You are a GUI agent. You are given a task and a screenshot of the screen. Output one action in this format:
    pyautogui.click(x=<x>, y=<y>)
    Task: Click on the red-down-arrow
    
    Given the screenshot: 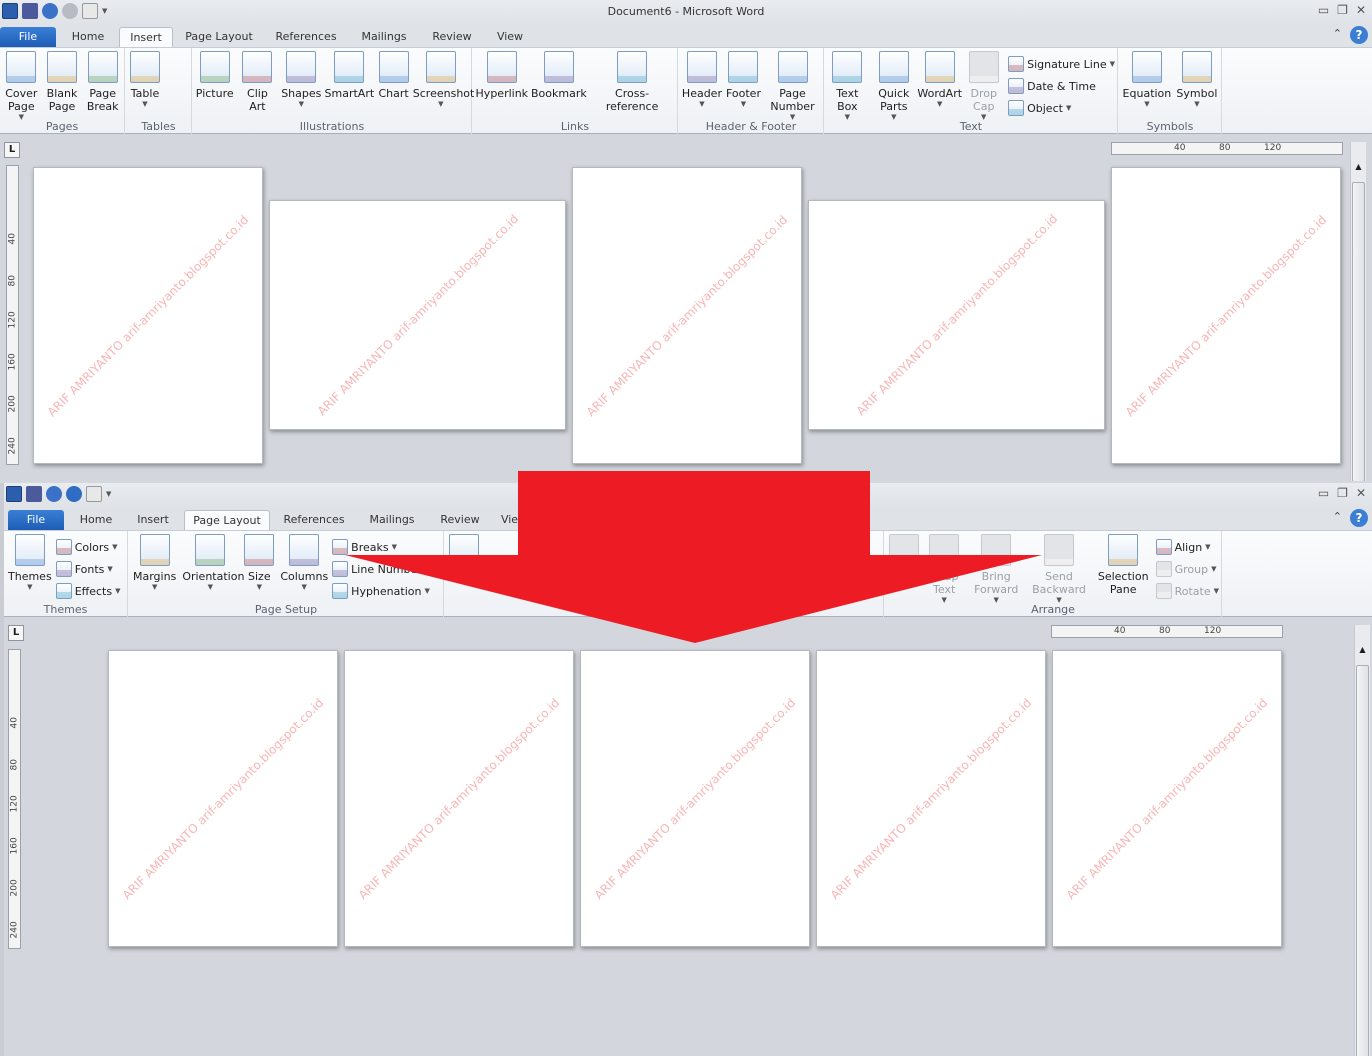 What is the action you would take?
    pyautogui.click(x=693, y=557)
    